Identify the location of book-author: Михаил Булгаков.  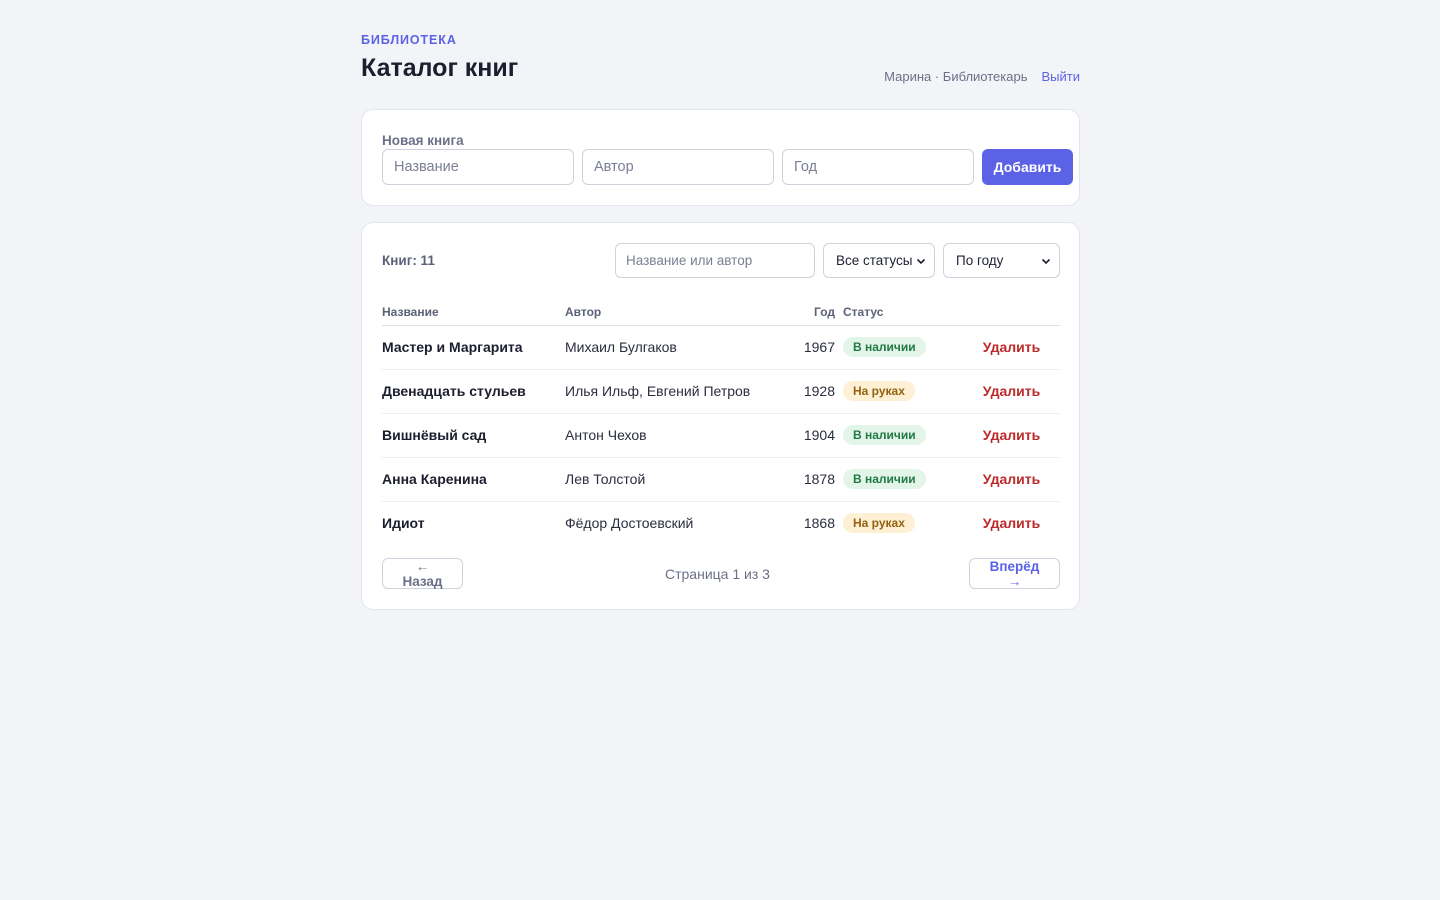
(680, 347).